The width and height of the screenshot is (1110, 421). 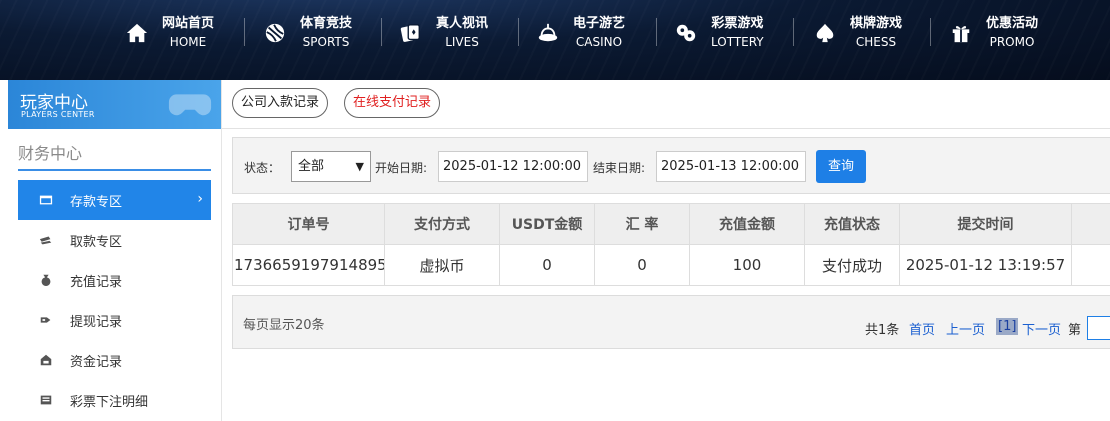 What do you see at coordinates (547, 265) in the screenshot?
I see `cell-usdt-amount: 0` at bounding box center [547, 265].